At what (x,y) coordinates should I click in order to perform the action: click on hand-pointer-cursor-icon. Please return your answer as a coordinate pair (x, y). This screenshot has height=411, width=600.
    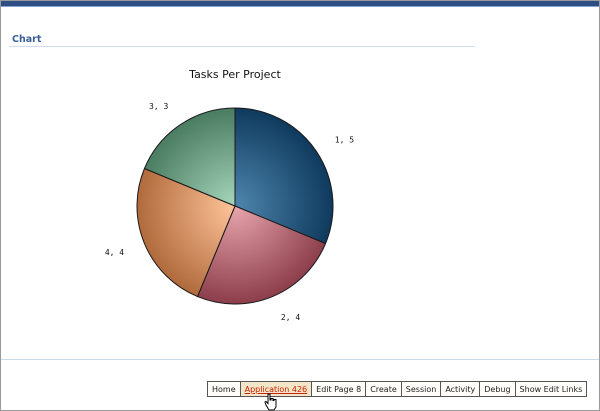
    Looking at the image, I should click on (270, 402).